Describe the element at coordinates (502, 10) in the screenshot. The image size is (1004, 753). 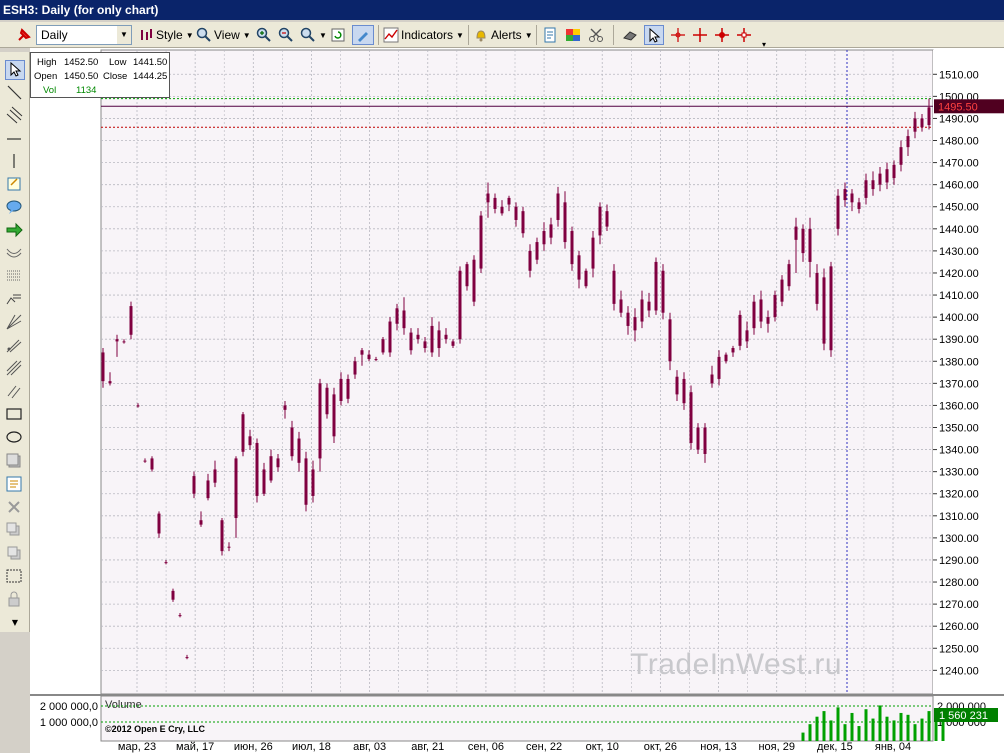
I see `window-title: ESH3: Daily (for only chart)` at that location.